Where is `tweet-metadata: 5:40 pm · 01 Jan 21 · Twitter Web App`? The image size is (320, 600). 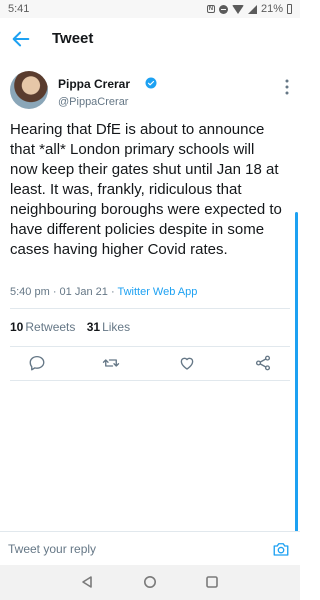 tweet-metadata: 5:40 pm · 01 Jan 21 · Twitter Web App is located at coordinates (103, 292).